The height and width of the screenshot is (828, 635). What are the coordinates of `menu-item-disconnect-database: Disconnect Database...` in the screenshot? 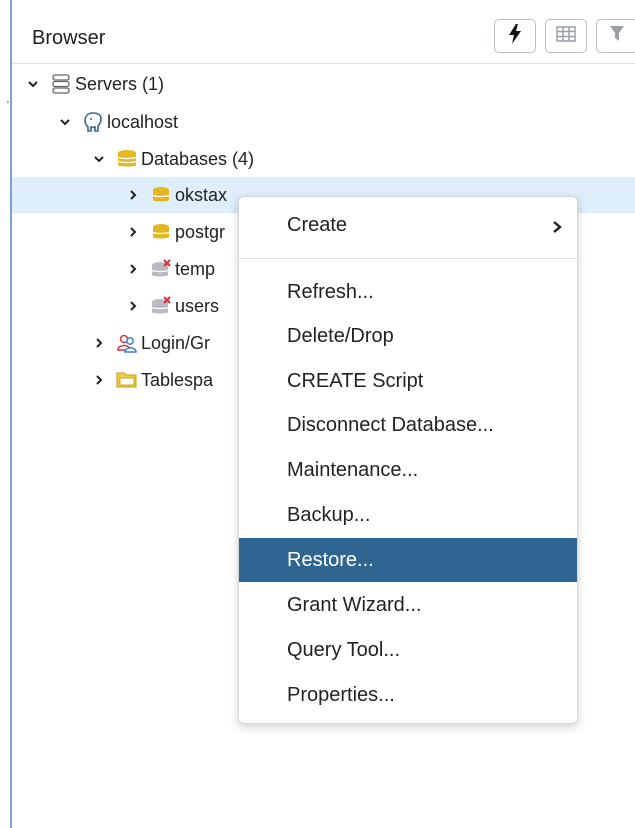 It's located at (408, 425).